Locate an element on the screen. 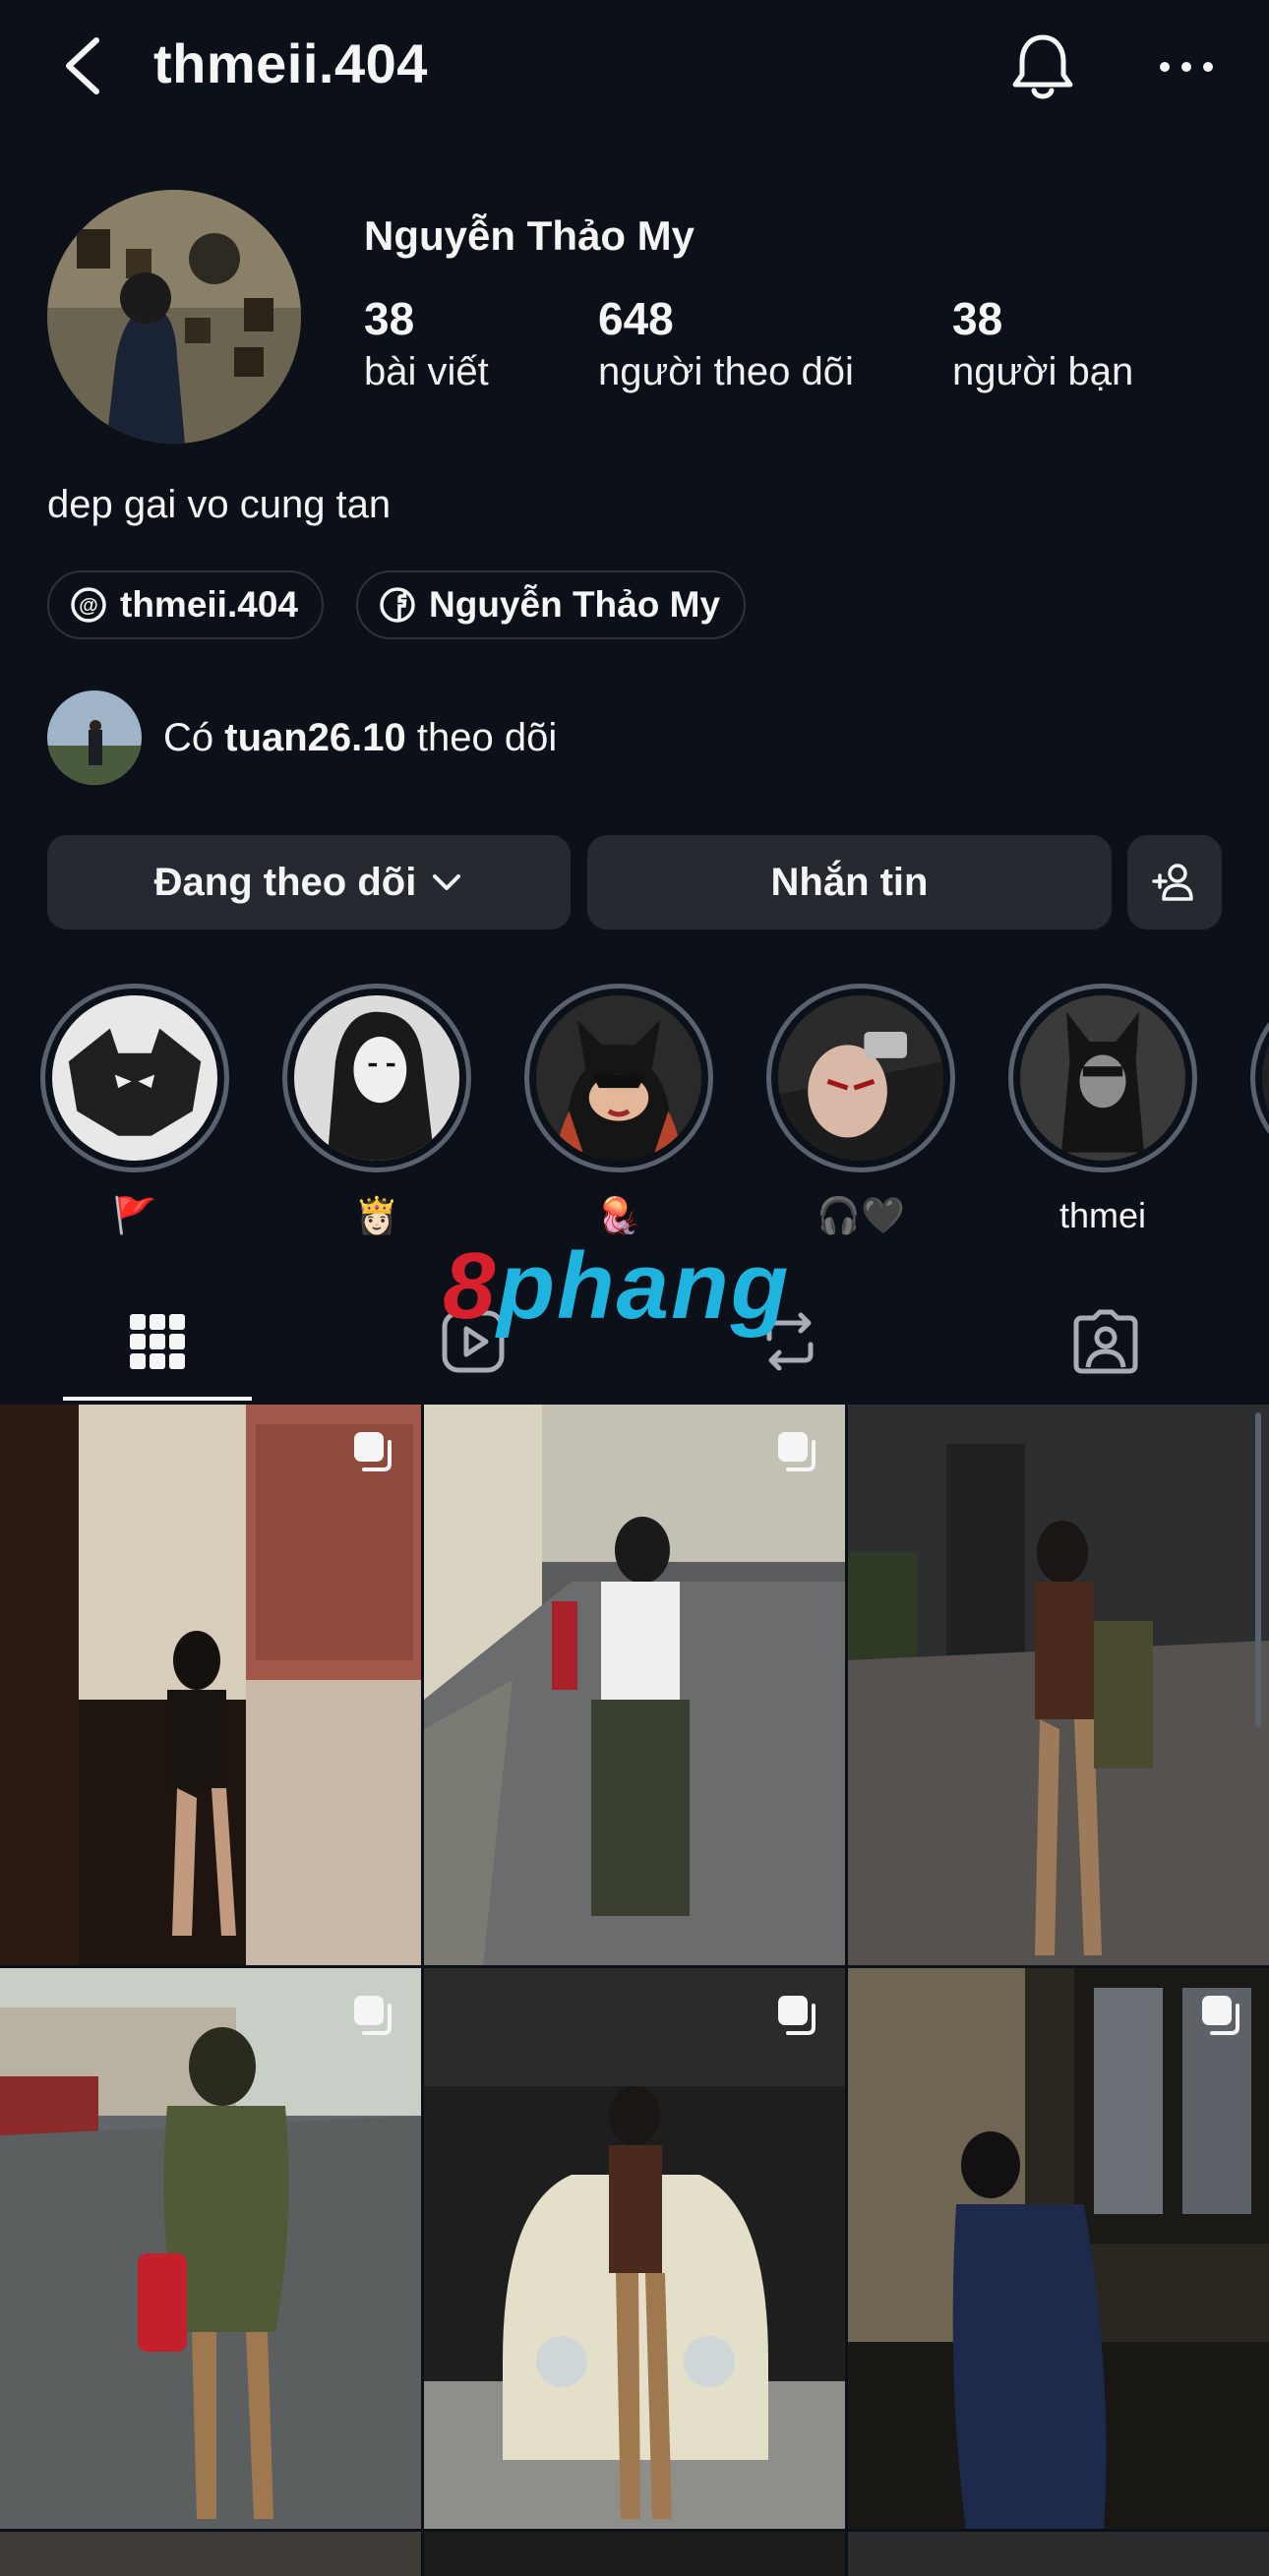 Image resolution: width=1269 pixels, height=2576 pixels. highlight-5-cover is located at coordinates (1102, 1078).